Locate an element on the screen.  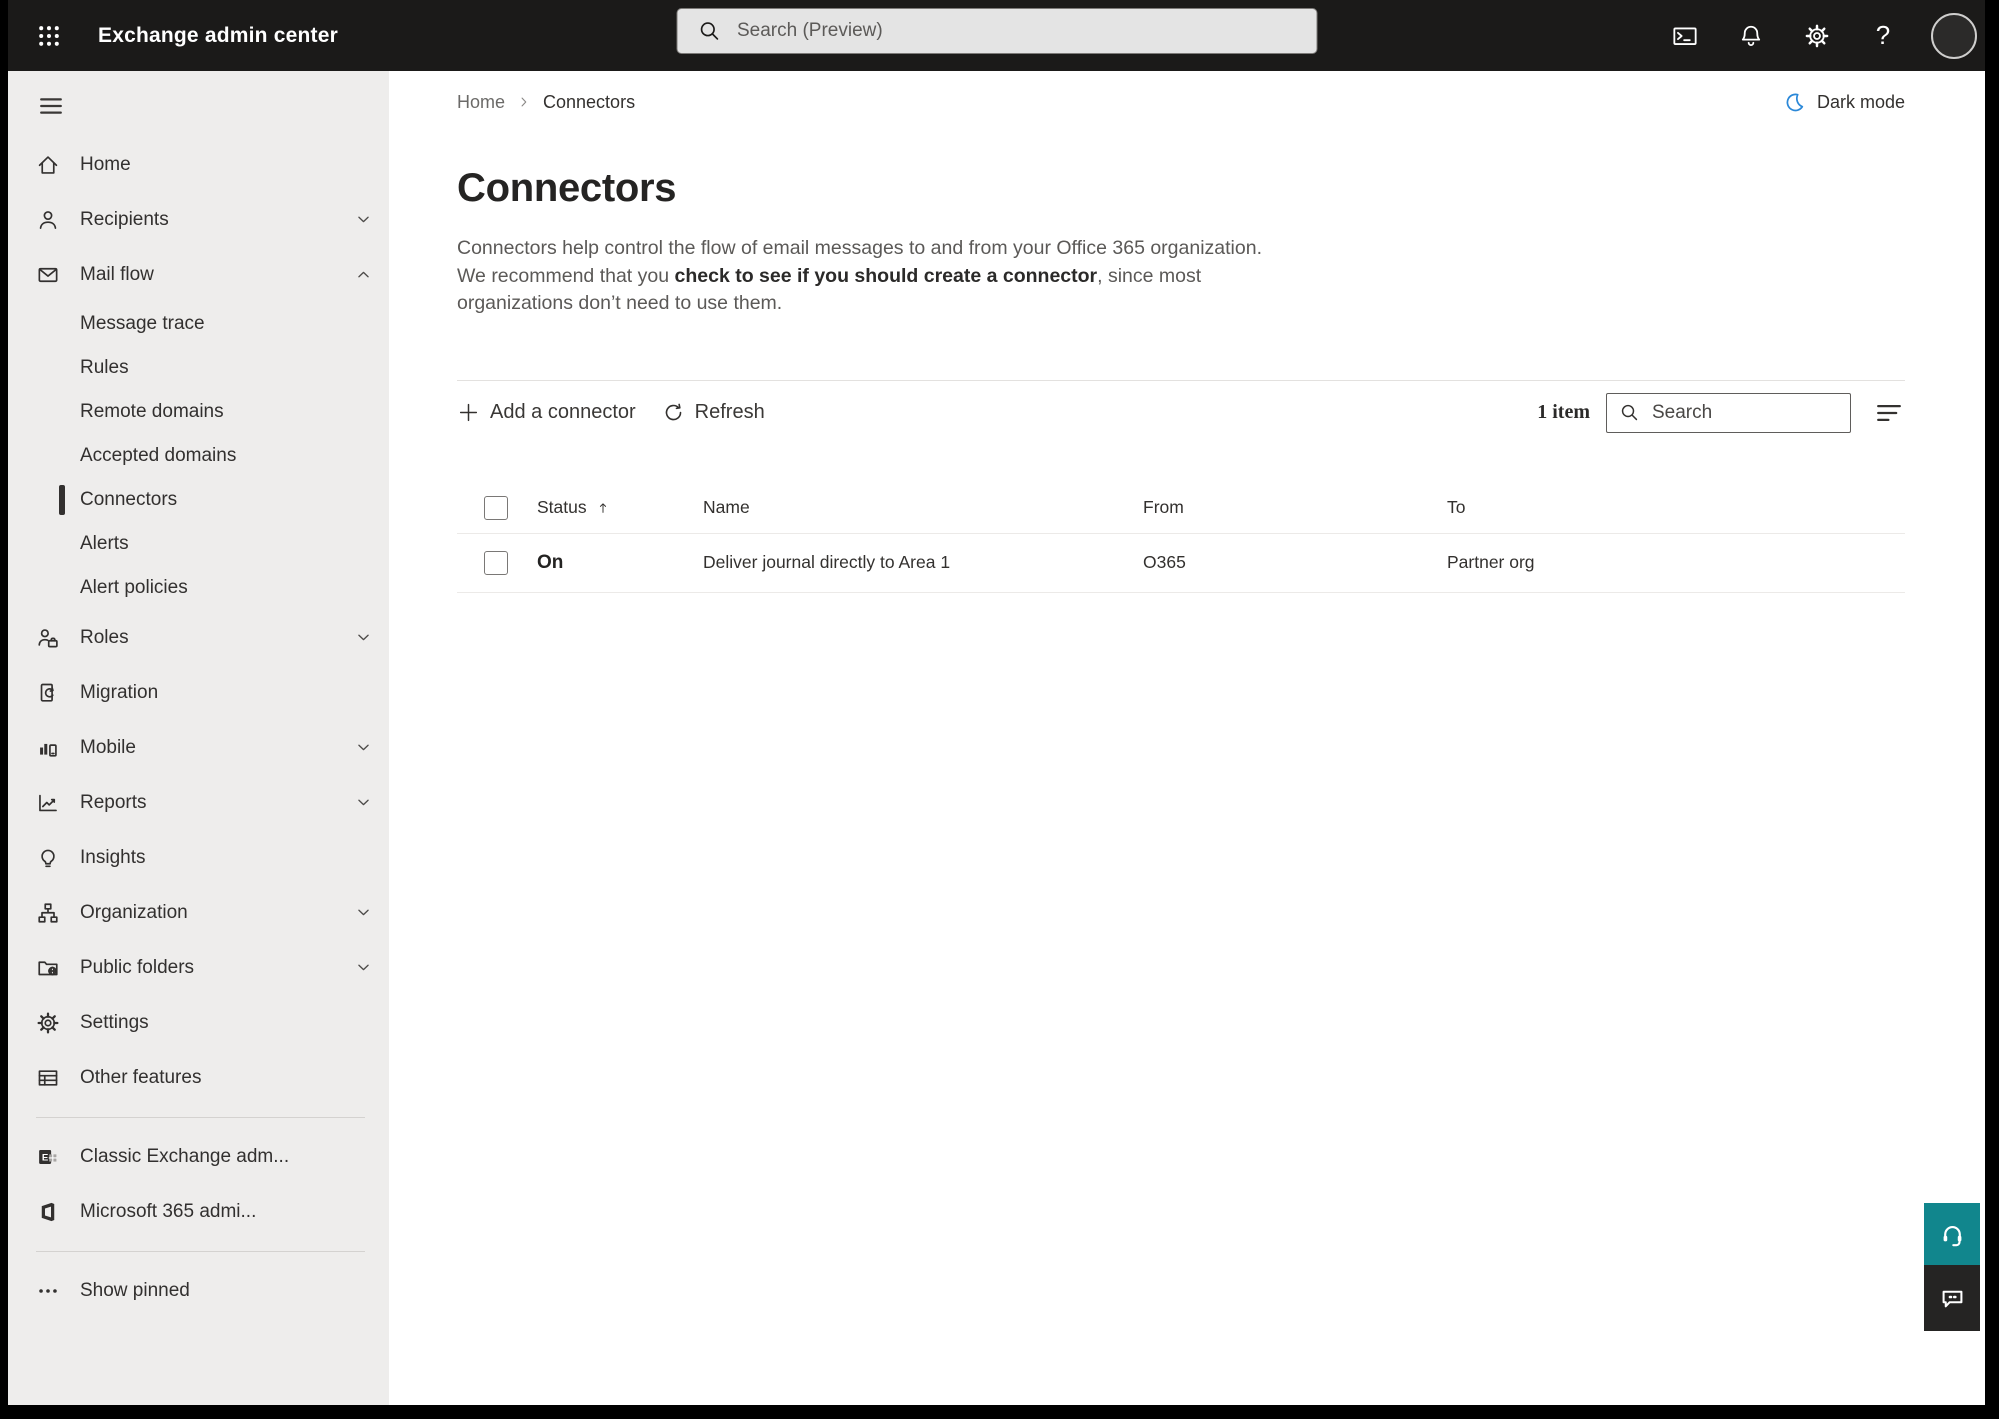
row-from: O365 is located at coordinates (1164, 562).